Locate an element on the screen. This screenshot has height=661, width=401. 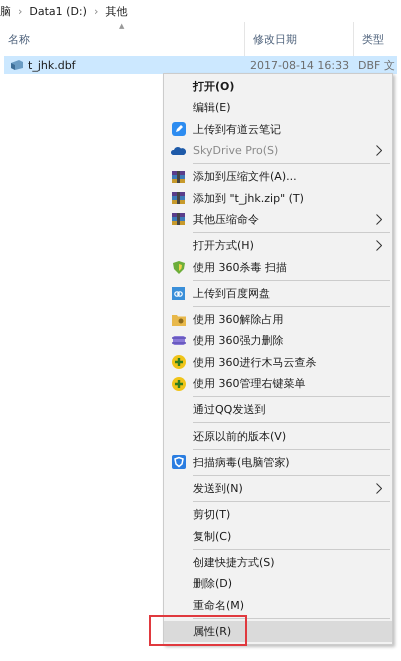
column-header: 类型 is located at coordinates (373, 39).